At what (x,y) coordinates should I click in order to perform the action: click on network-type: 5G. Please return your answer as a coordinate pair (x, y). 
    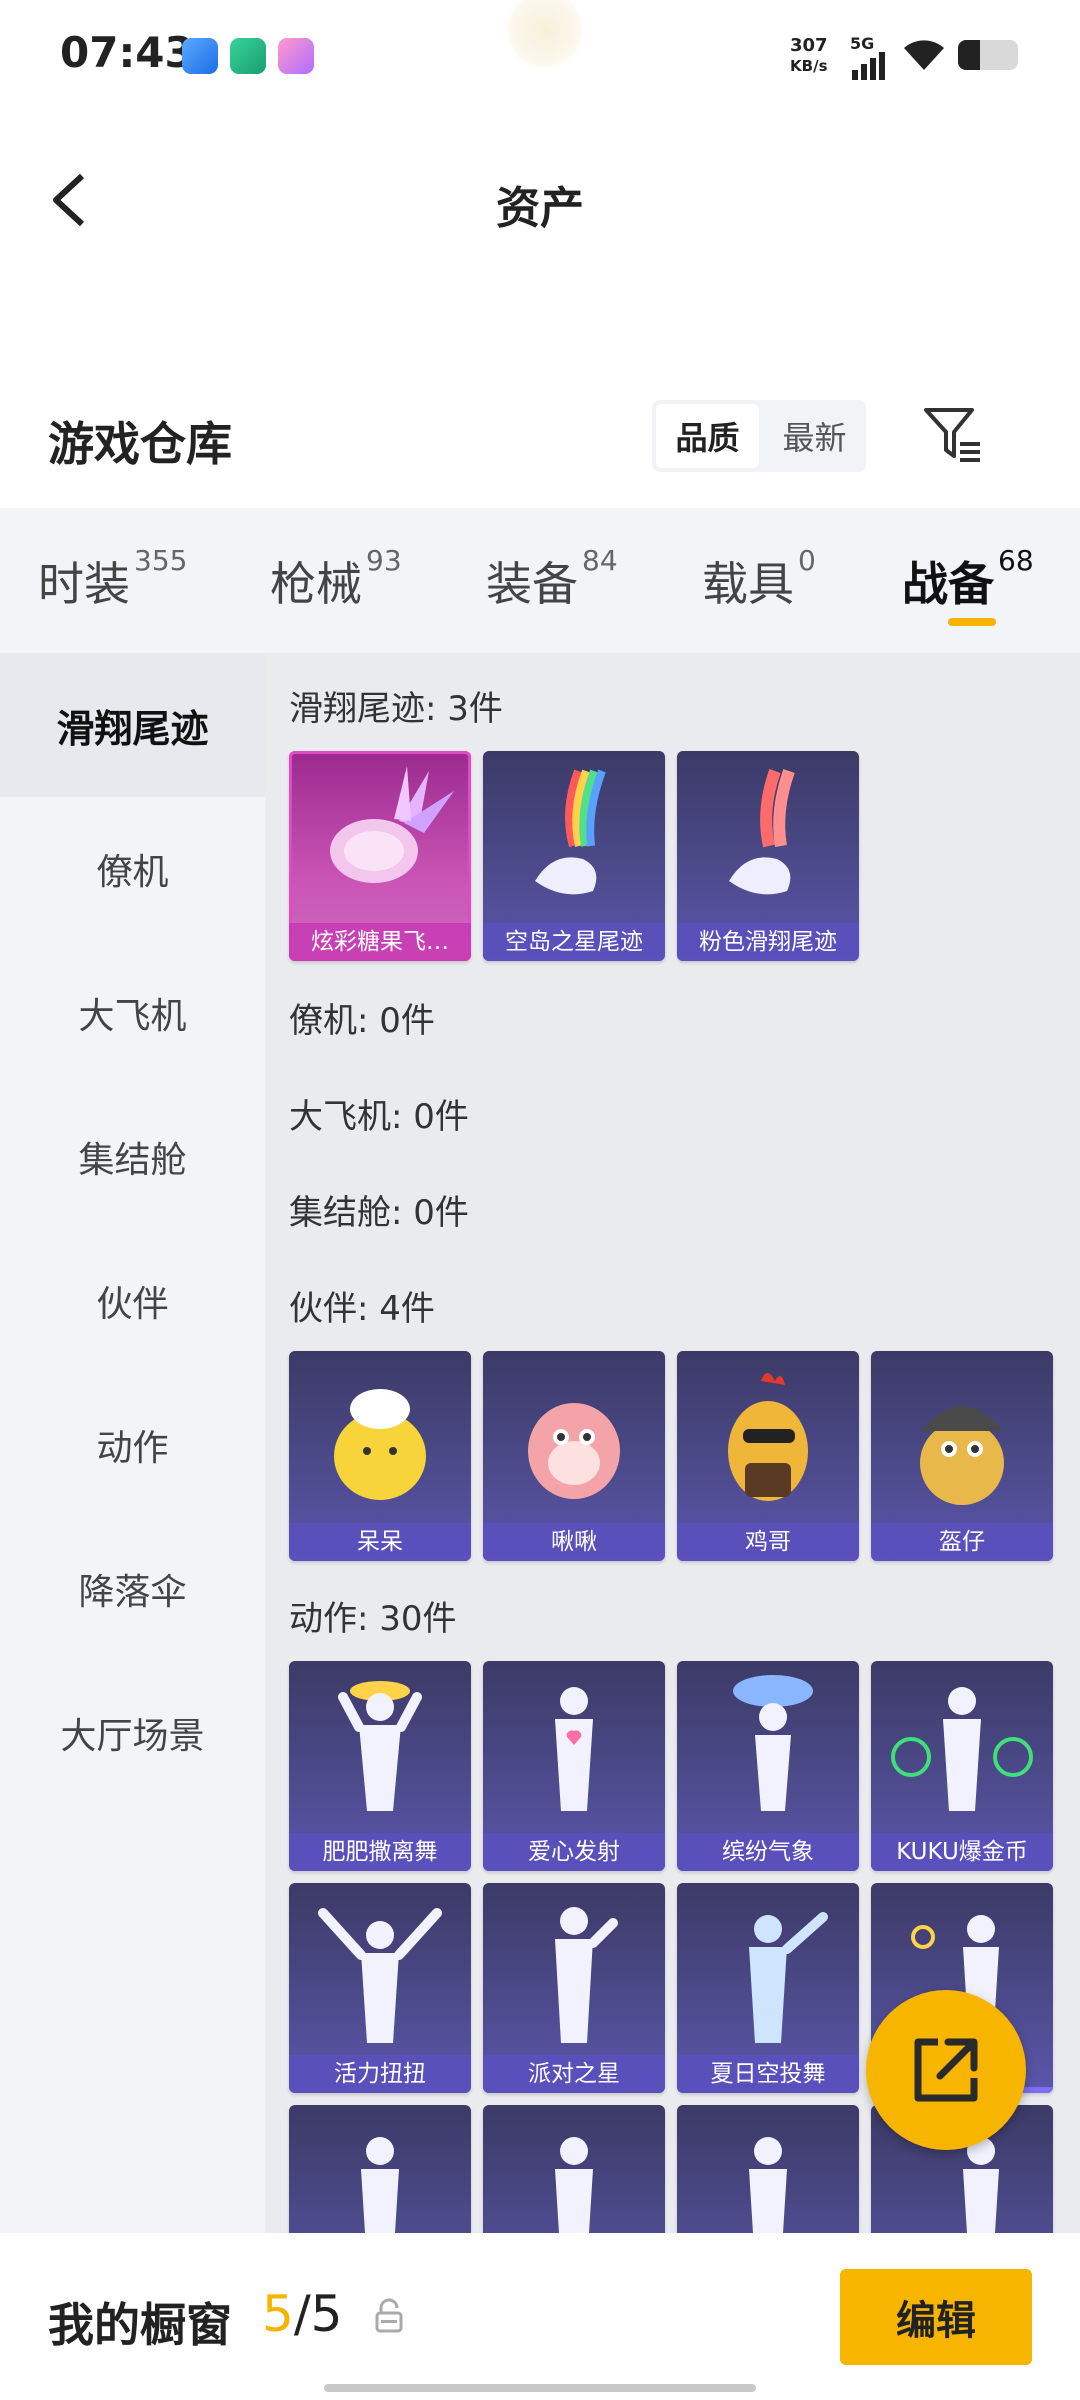
    Looking at the image, I should click on (862, 43).